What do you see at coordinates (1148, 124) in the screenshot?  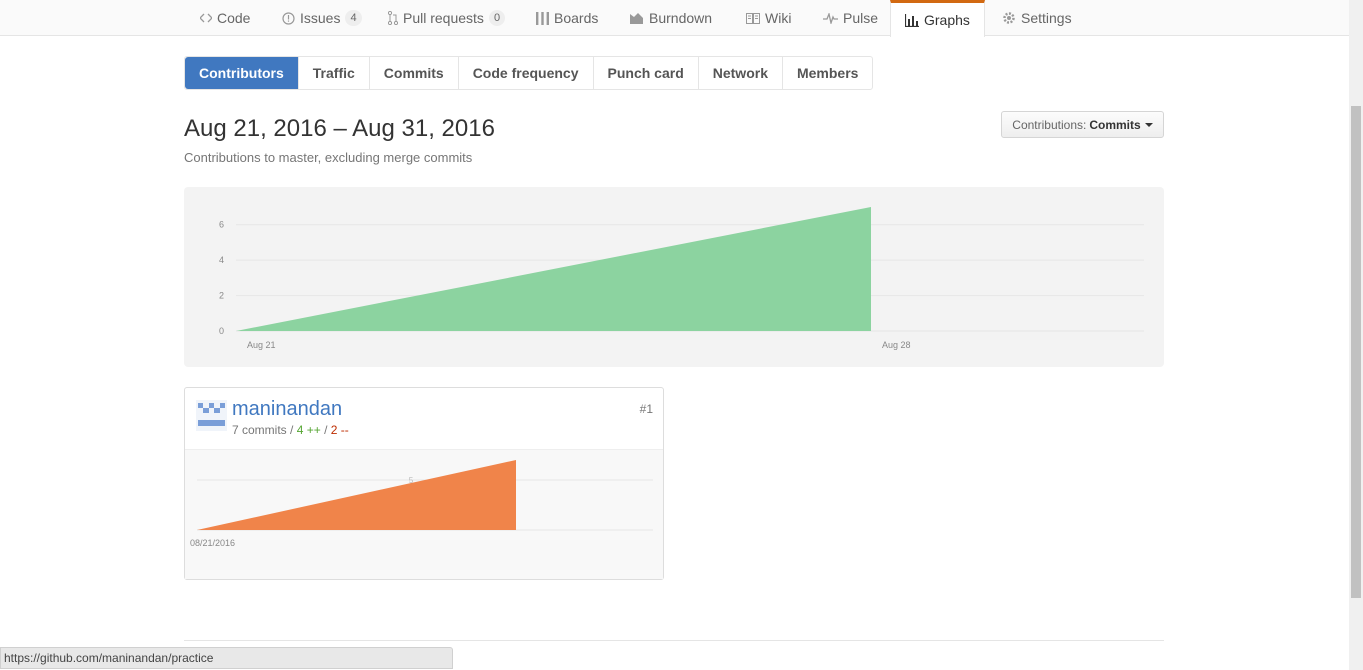 I see `caret-down-icon` at bounding box center [1148, 124].